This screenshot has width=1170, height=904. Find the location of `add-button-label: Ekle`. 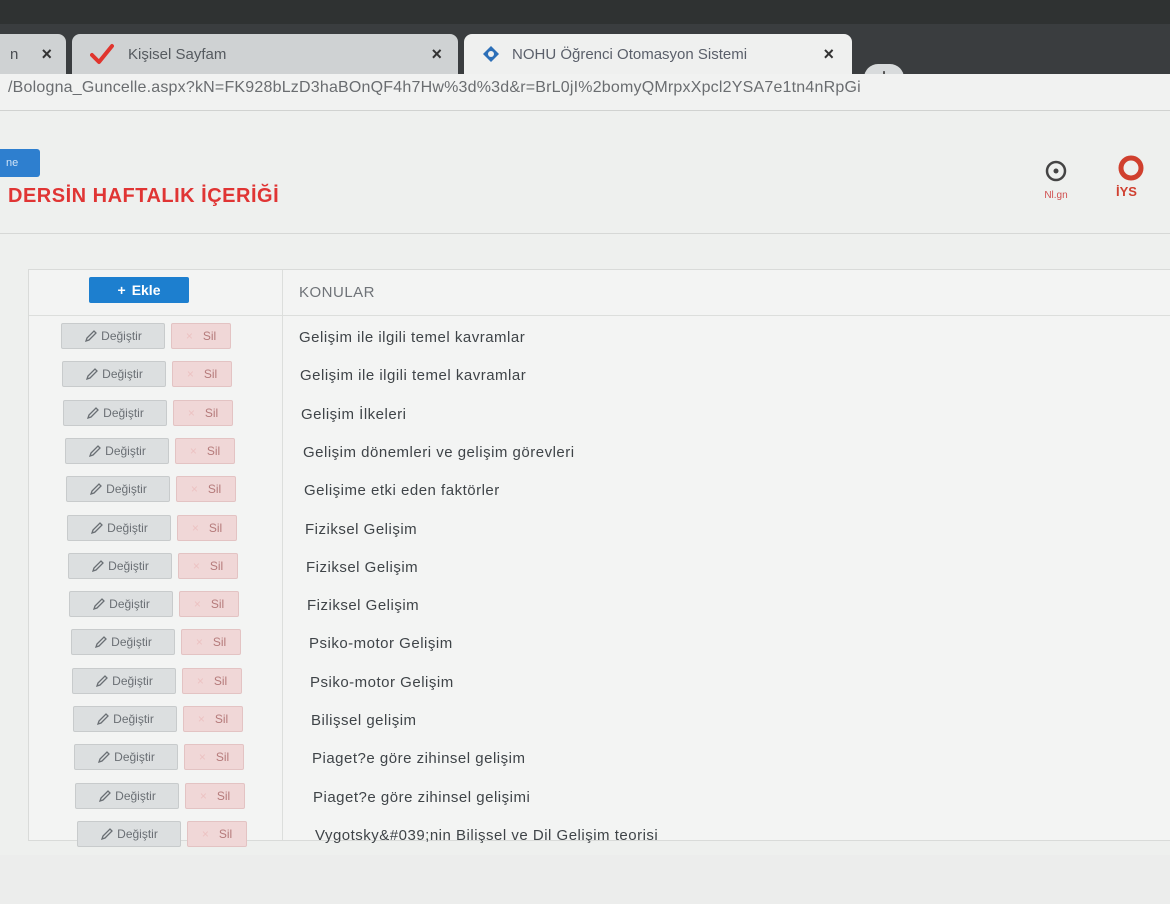

add-button-label: Ekle is located at coordinates (146, 290).